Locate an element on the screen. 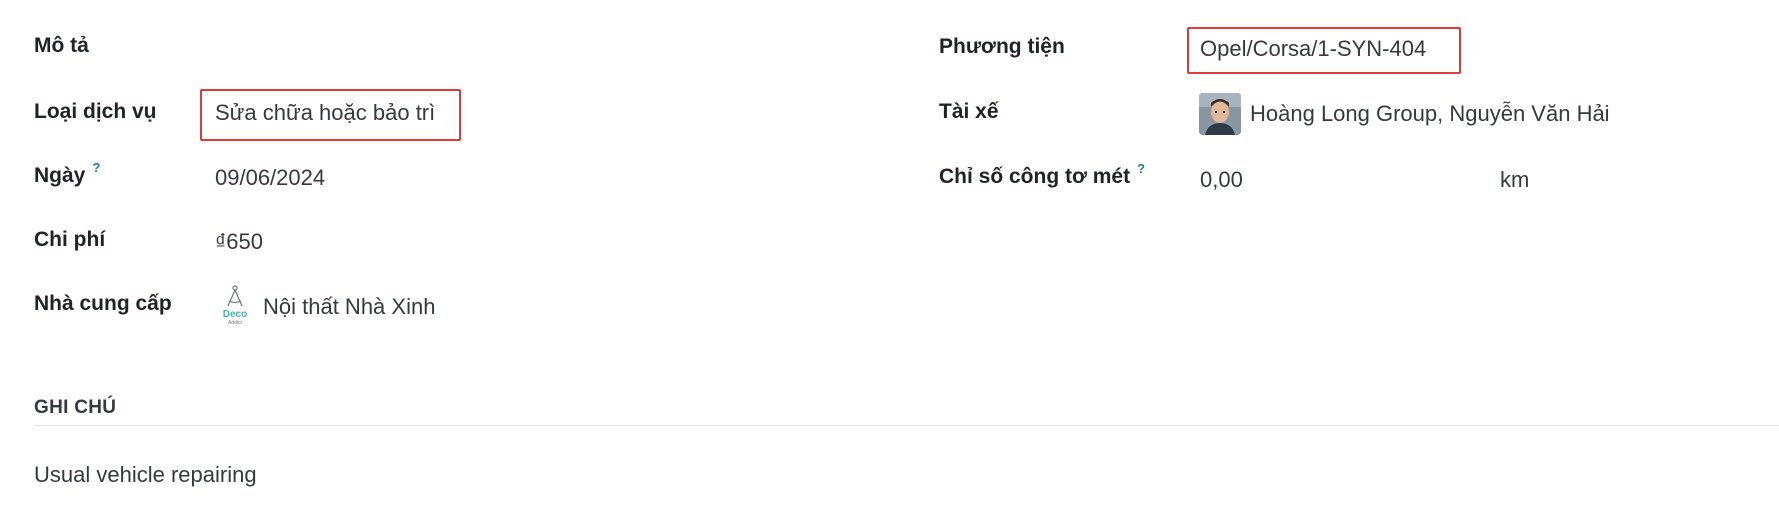  deco-compass-icon: Deco Addict is located at coordinates (235, 305).